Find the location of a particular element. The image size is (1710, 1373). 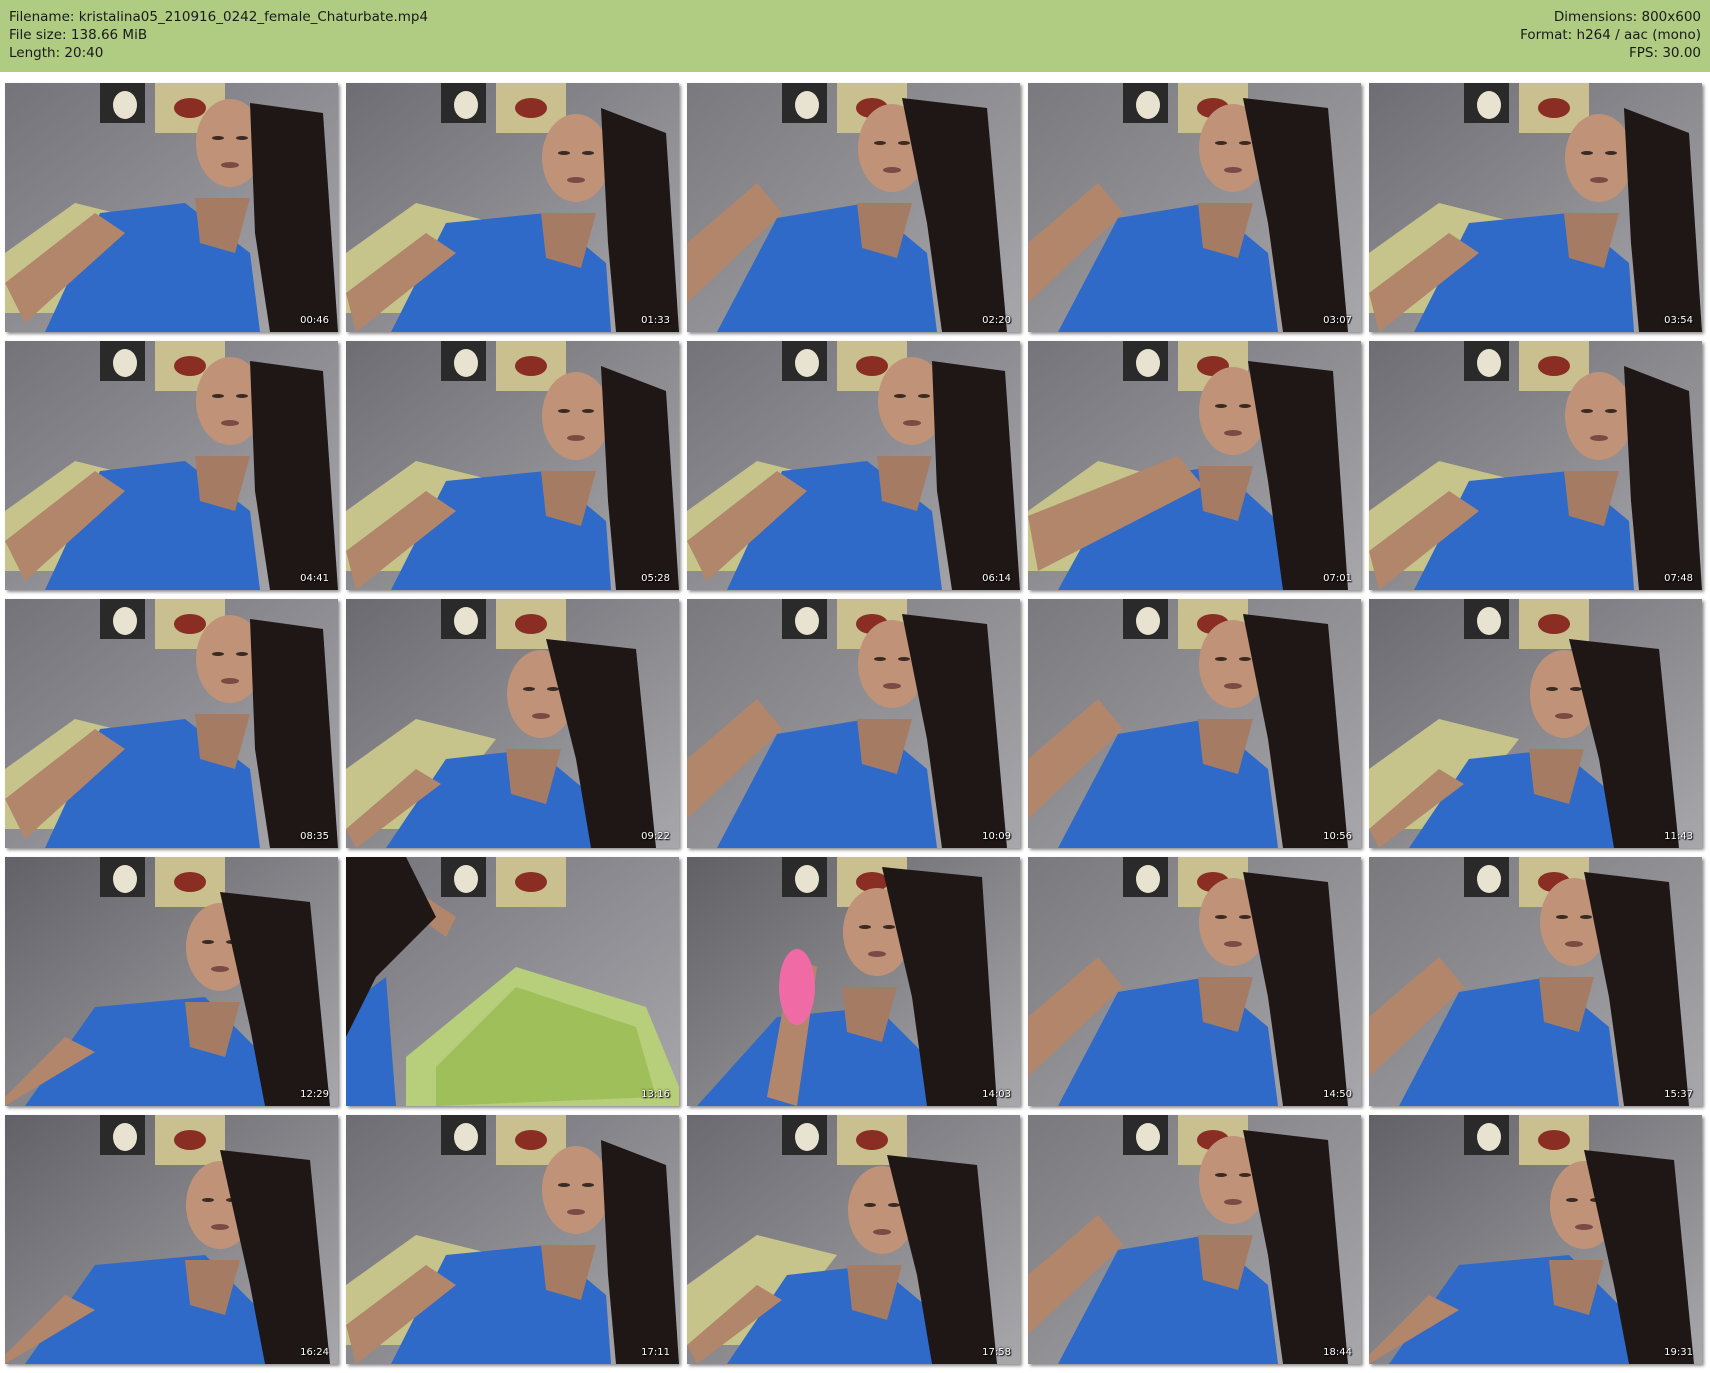

format-text: Format: h264 / aac (mono) is located at coordinates (1610, 35).